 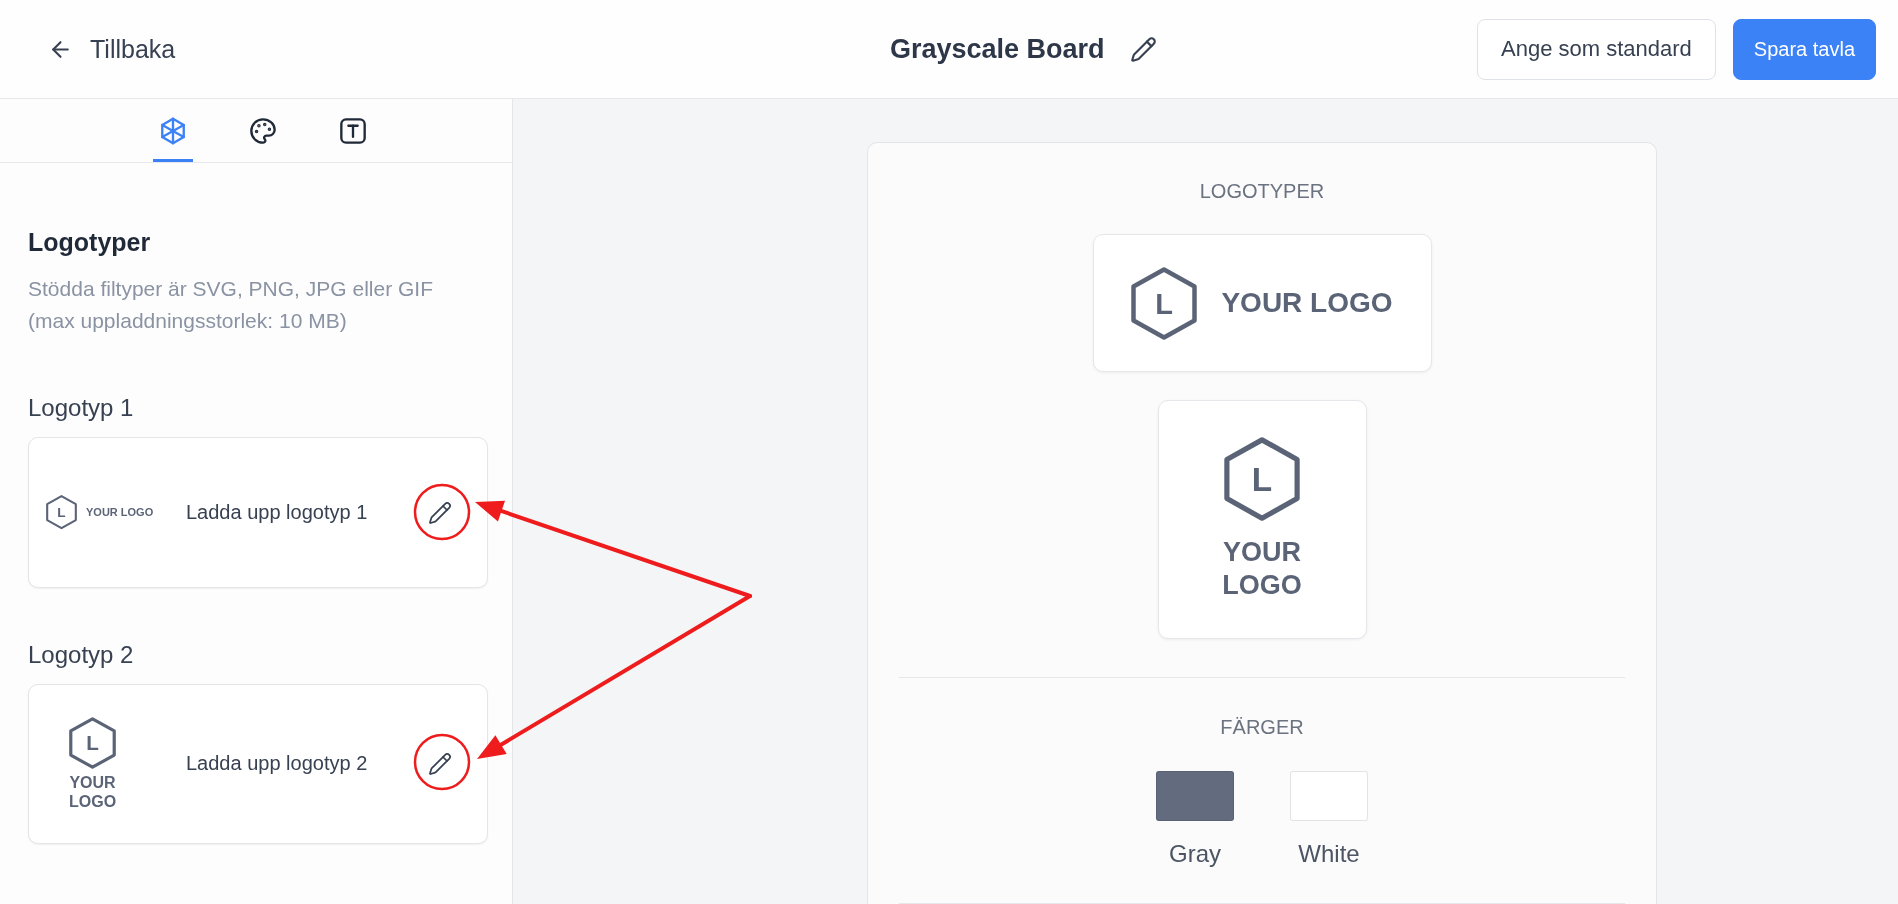 I want to click on upload-label: Ladda upp logotyp 1, so click(x=277, y=512).